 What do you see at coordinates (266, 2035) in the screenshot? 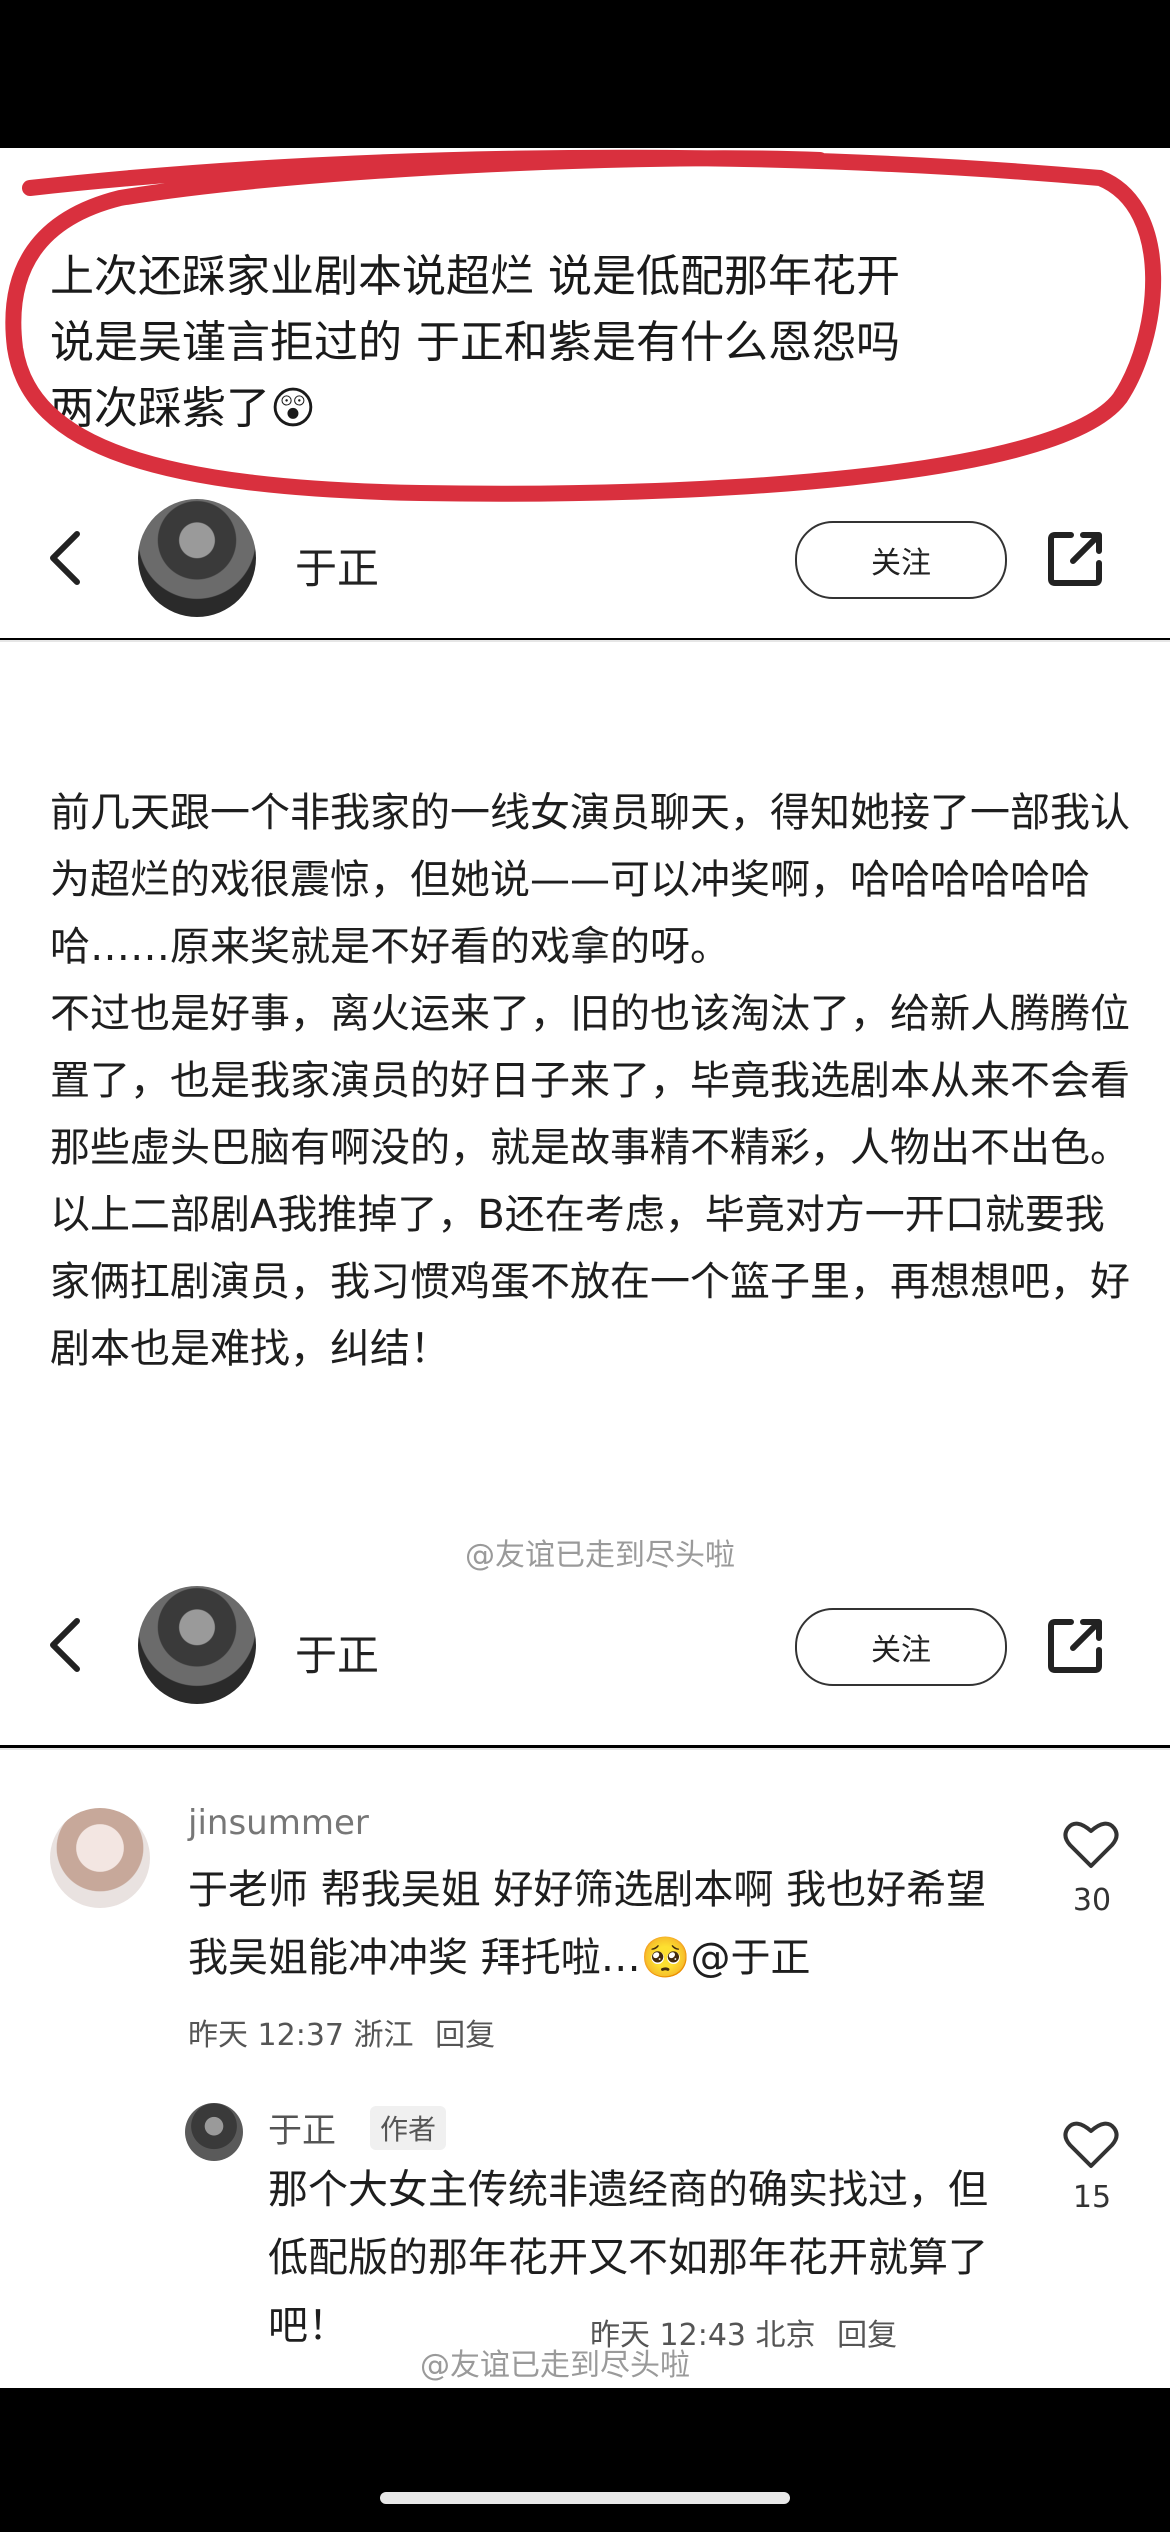
I see `comment-time: 昨天 12:37` at bounding box center [266, 2035].